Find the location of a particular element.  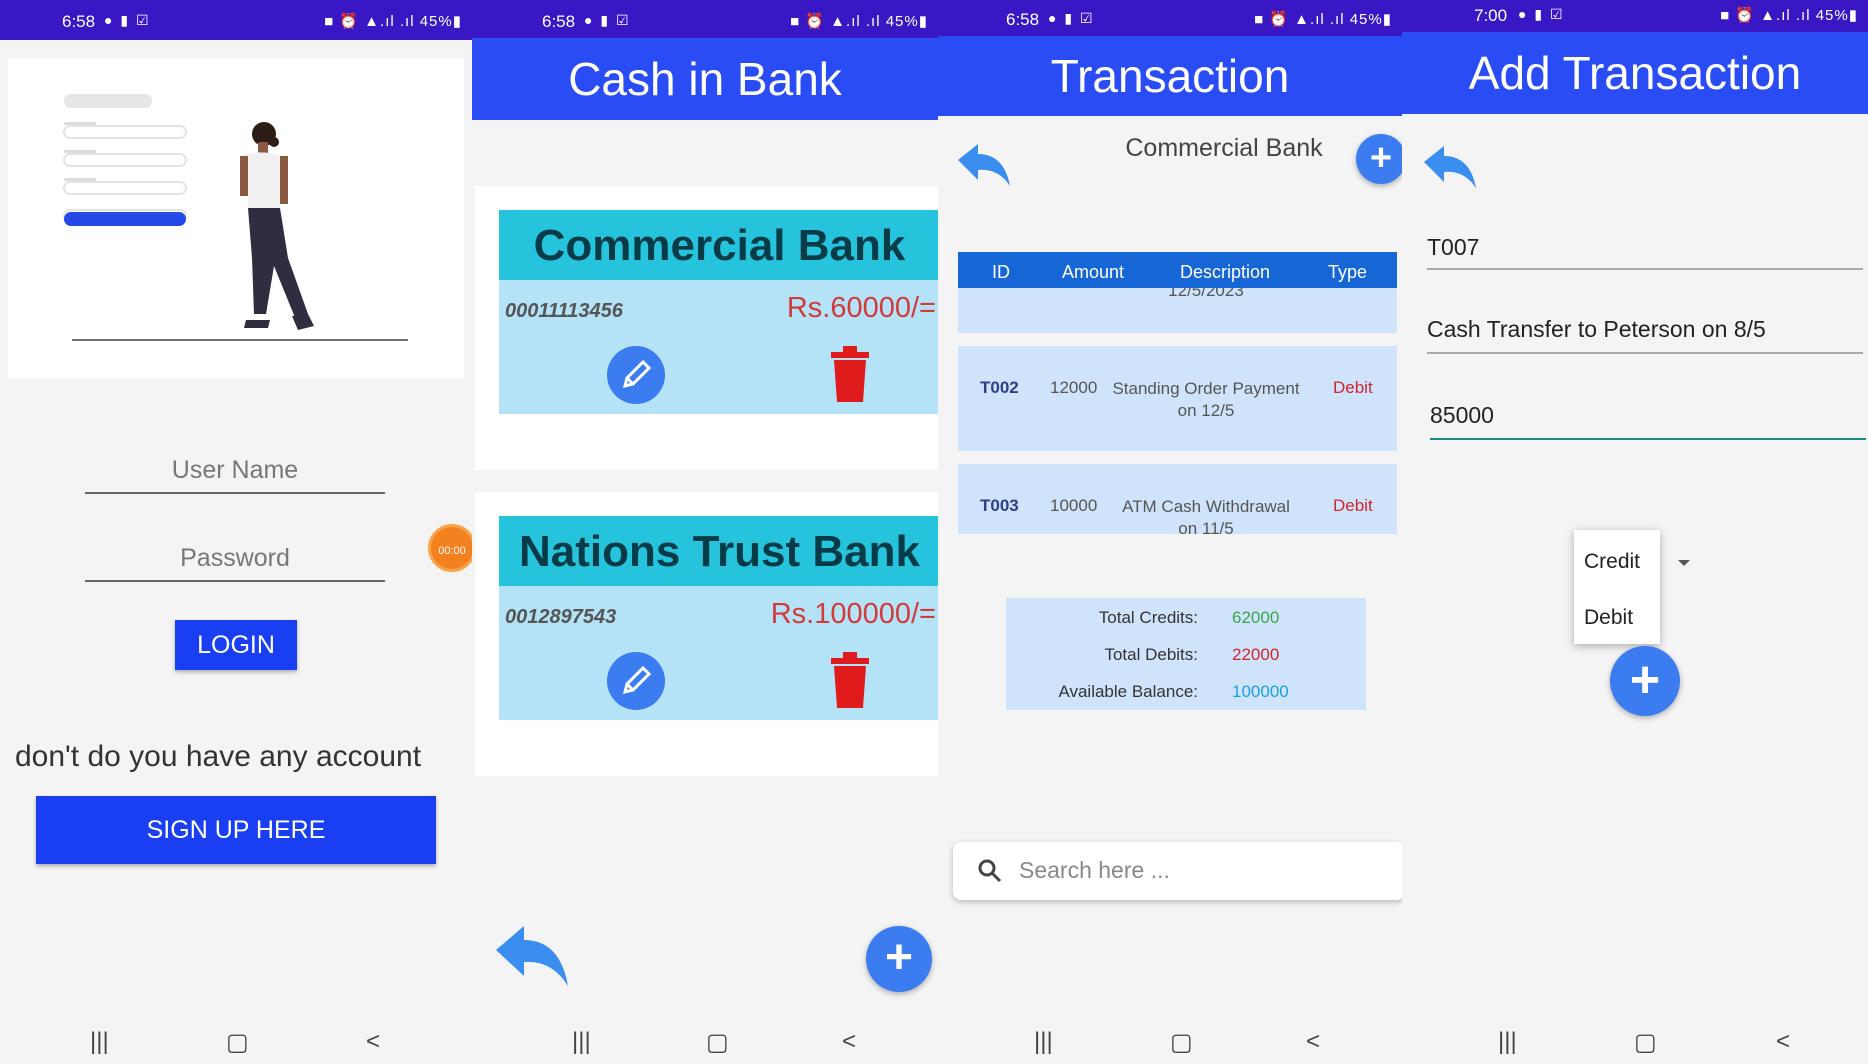

row-description-partial: 12/5/2023 is located at coordinates (1206, 294).